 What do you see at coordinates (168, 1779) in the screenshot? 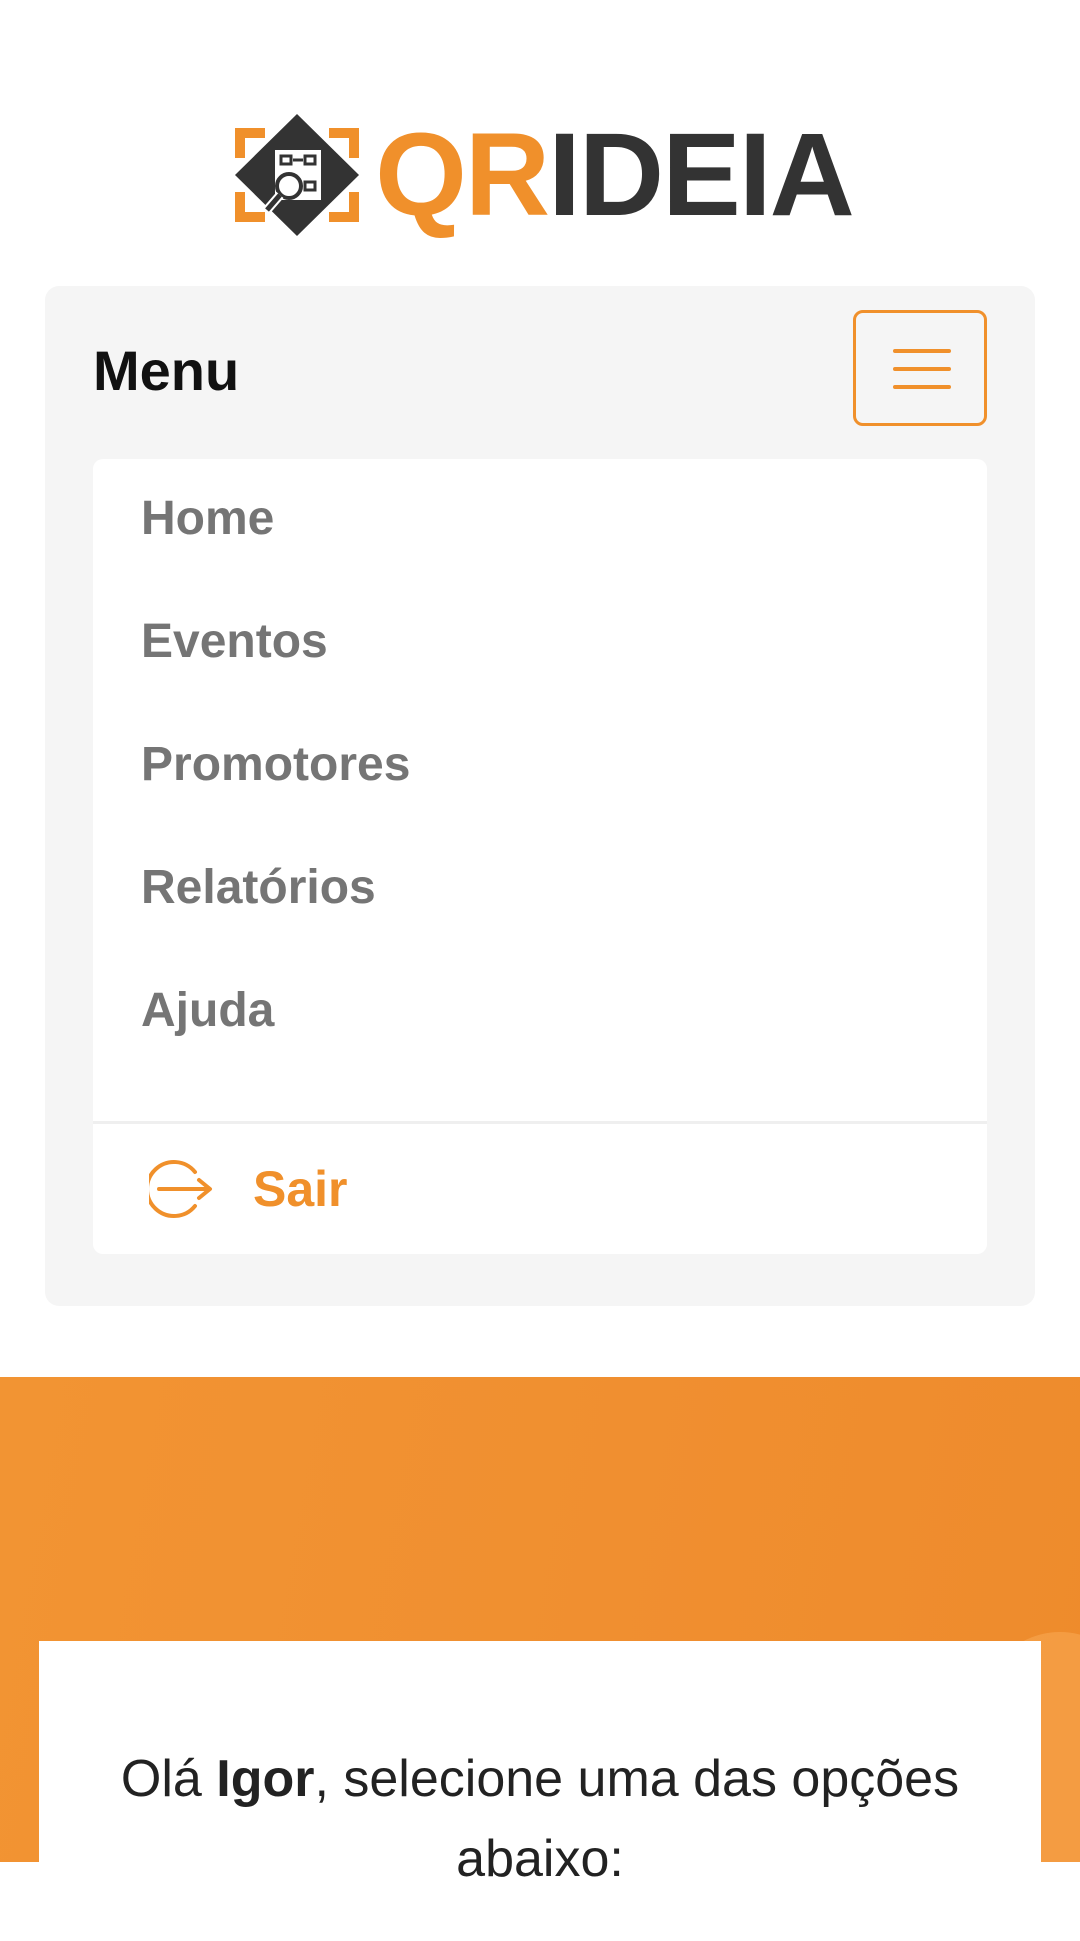
I see `greeting-prefix: Olá` at bounding box center [168, 1779].